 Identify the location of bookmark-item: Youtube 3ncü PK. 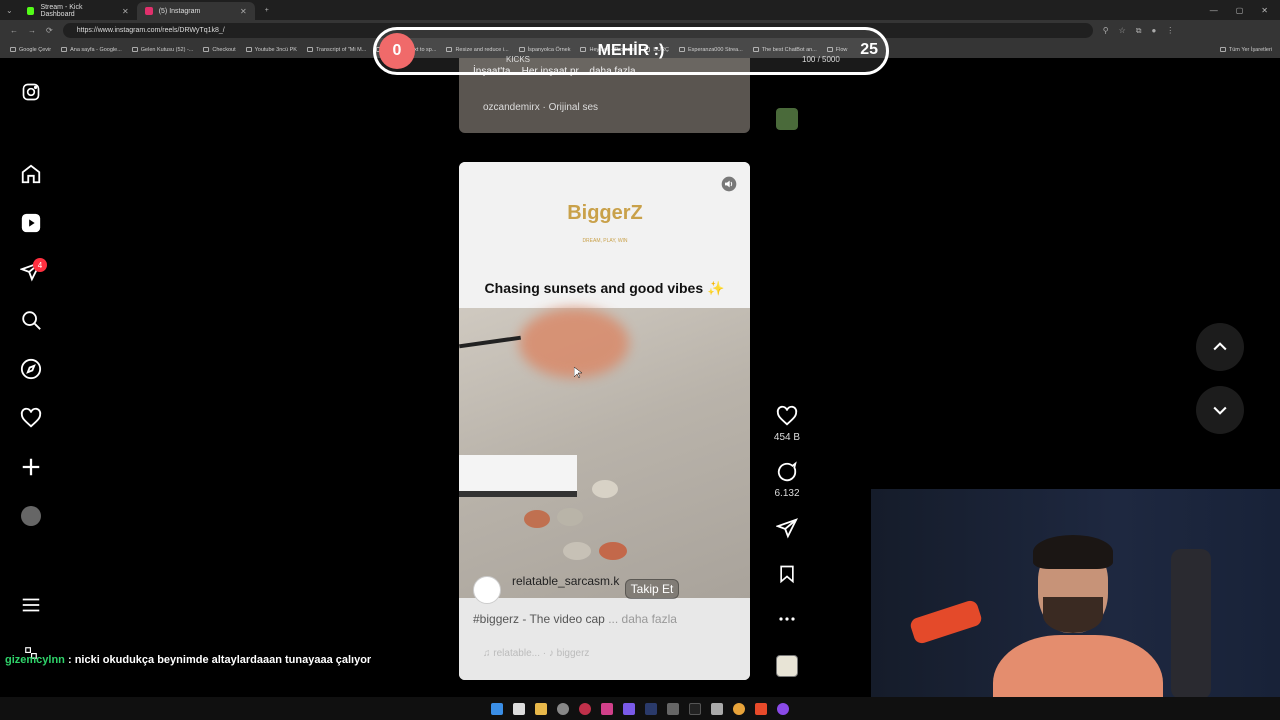
(271, 50).